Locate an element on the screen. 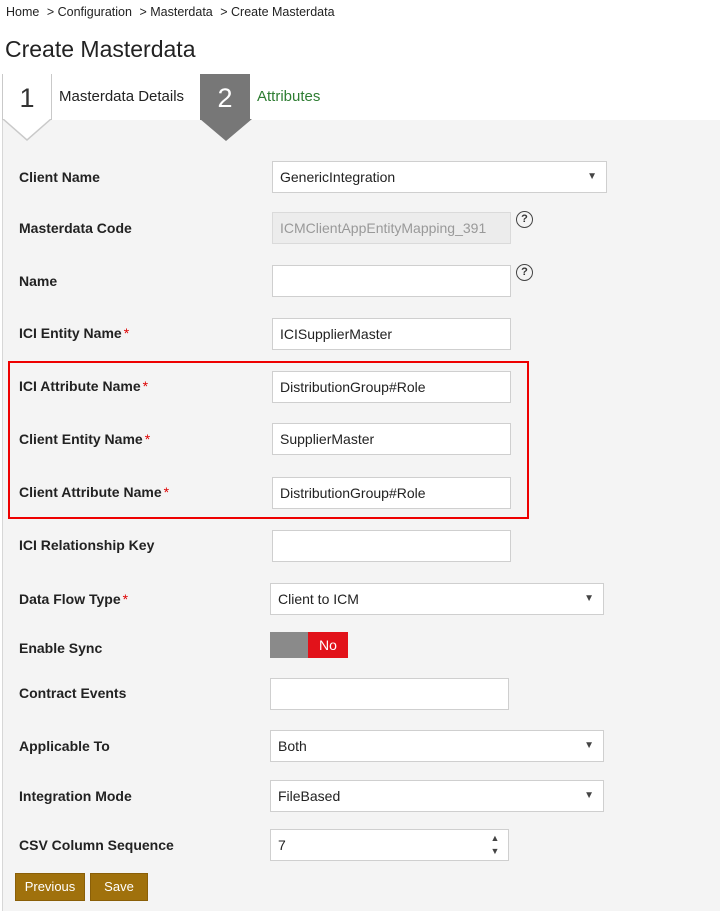 The image size is (720, 911). spin-up-icon: ▲ is located at coordinates (495, 838).